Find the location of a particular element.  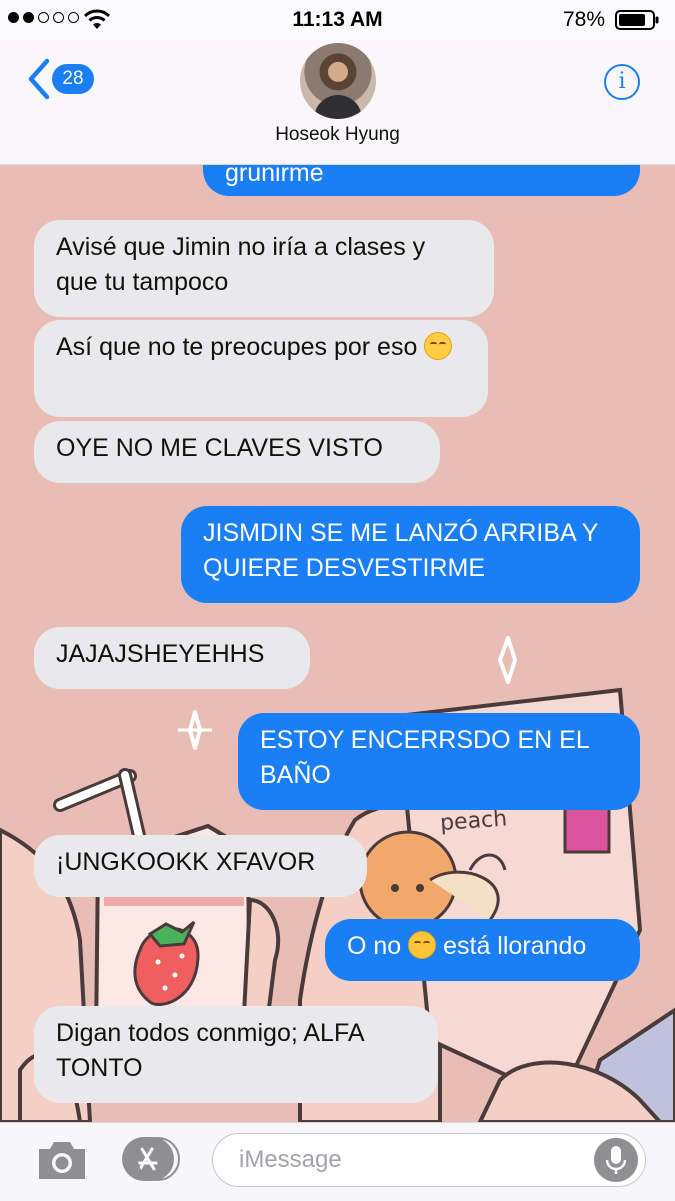

confounded-face-emoji is located at coordinates (422, 945).